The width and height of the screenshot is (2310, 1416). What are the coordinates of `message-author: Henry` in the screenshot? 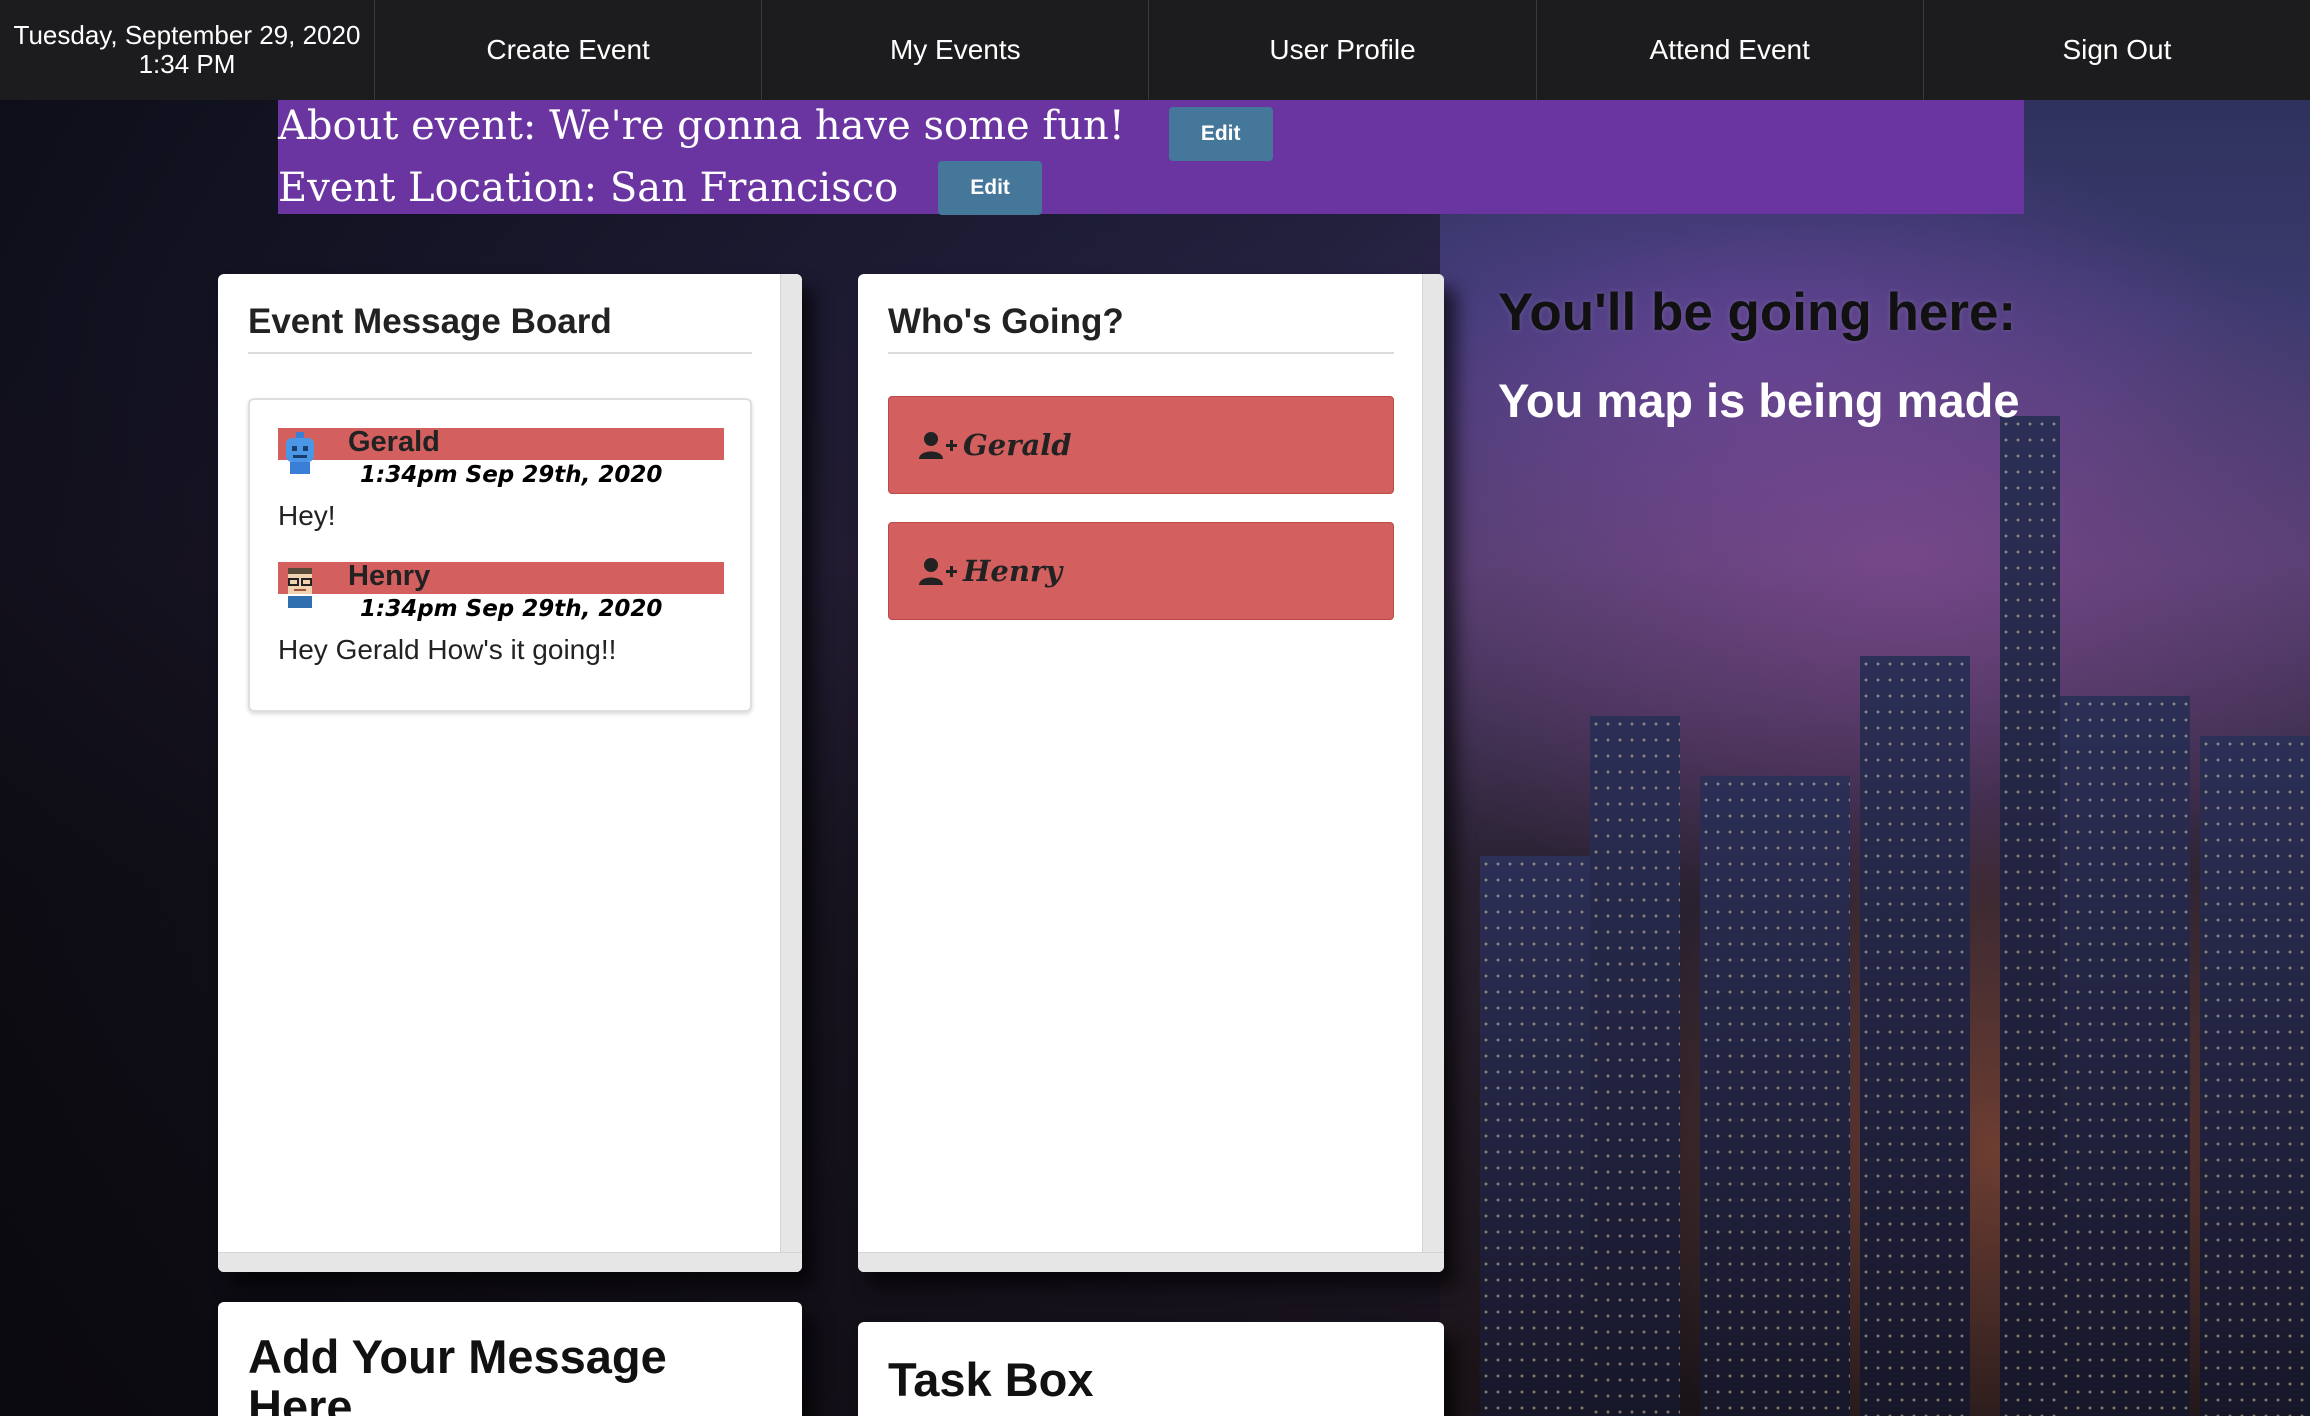 It's located at (389, 576).